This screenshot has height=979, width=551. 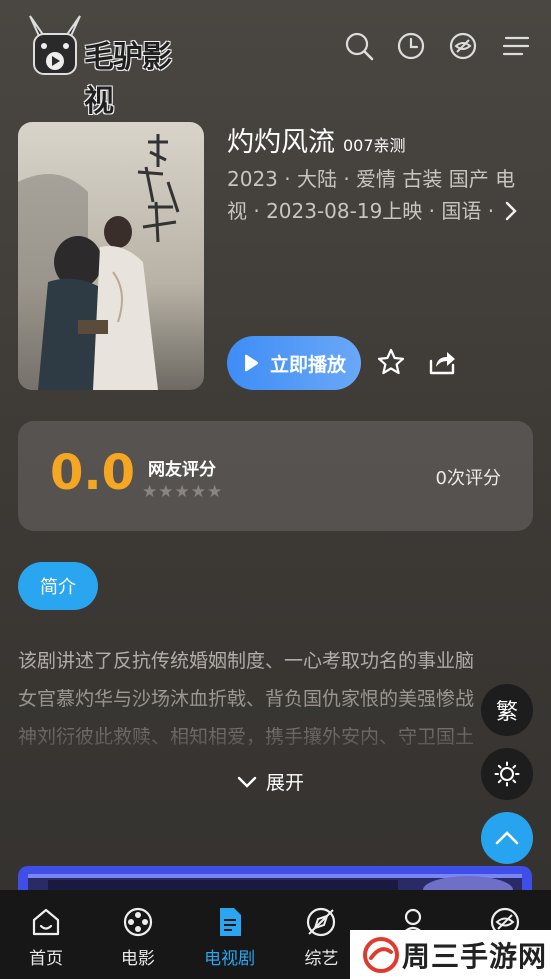 What do you see at coordinates (46, 959) in the screenshot?
I see `tab-label: 首页` at bounding box center [46, 959].